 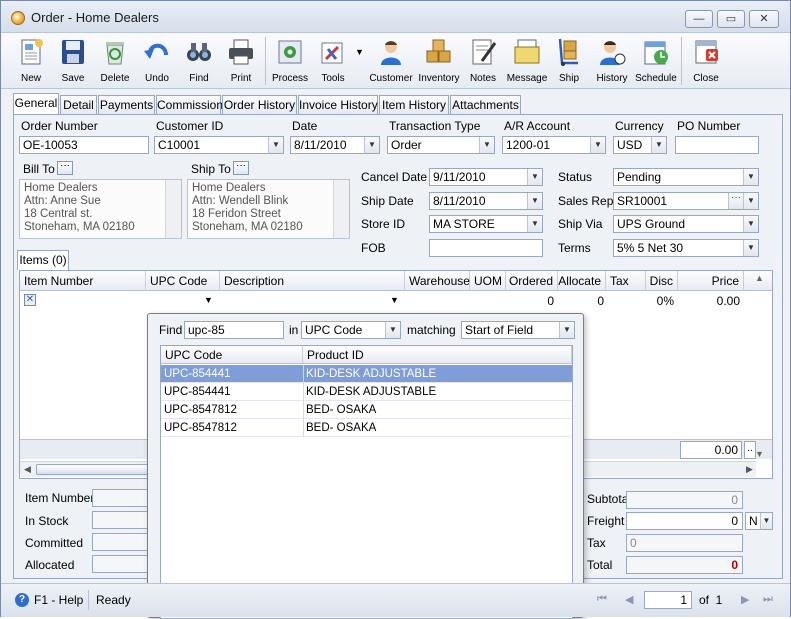 What do you see at coordinates (84, 145) in the screenshot?
I see `order-number-field: OE-10053` at bounding box center [84, 145].